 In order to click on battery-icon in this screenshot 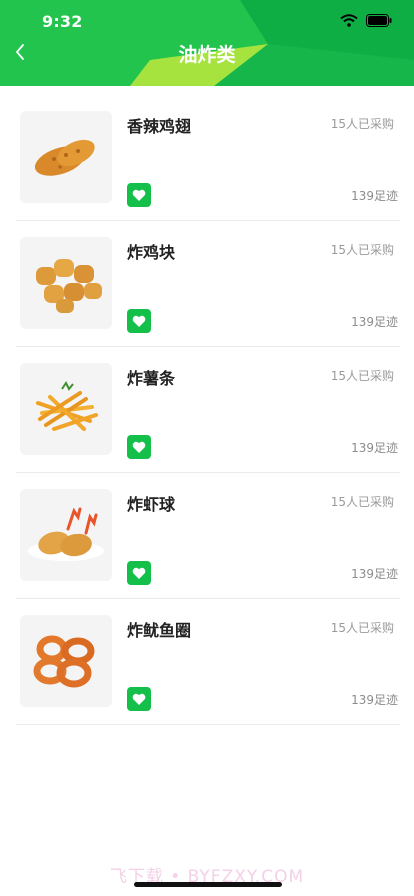, I will do `click(379, 20)`.